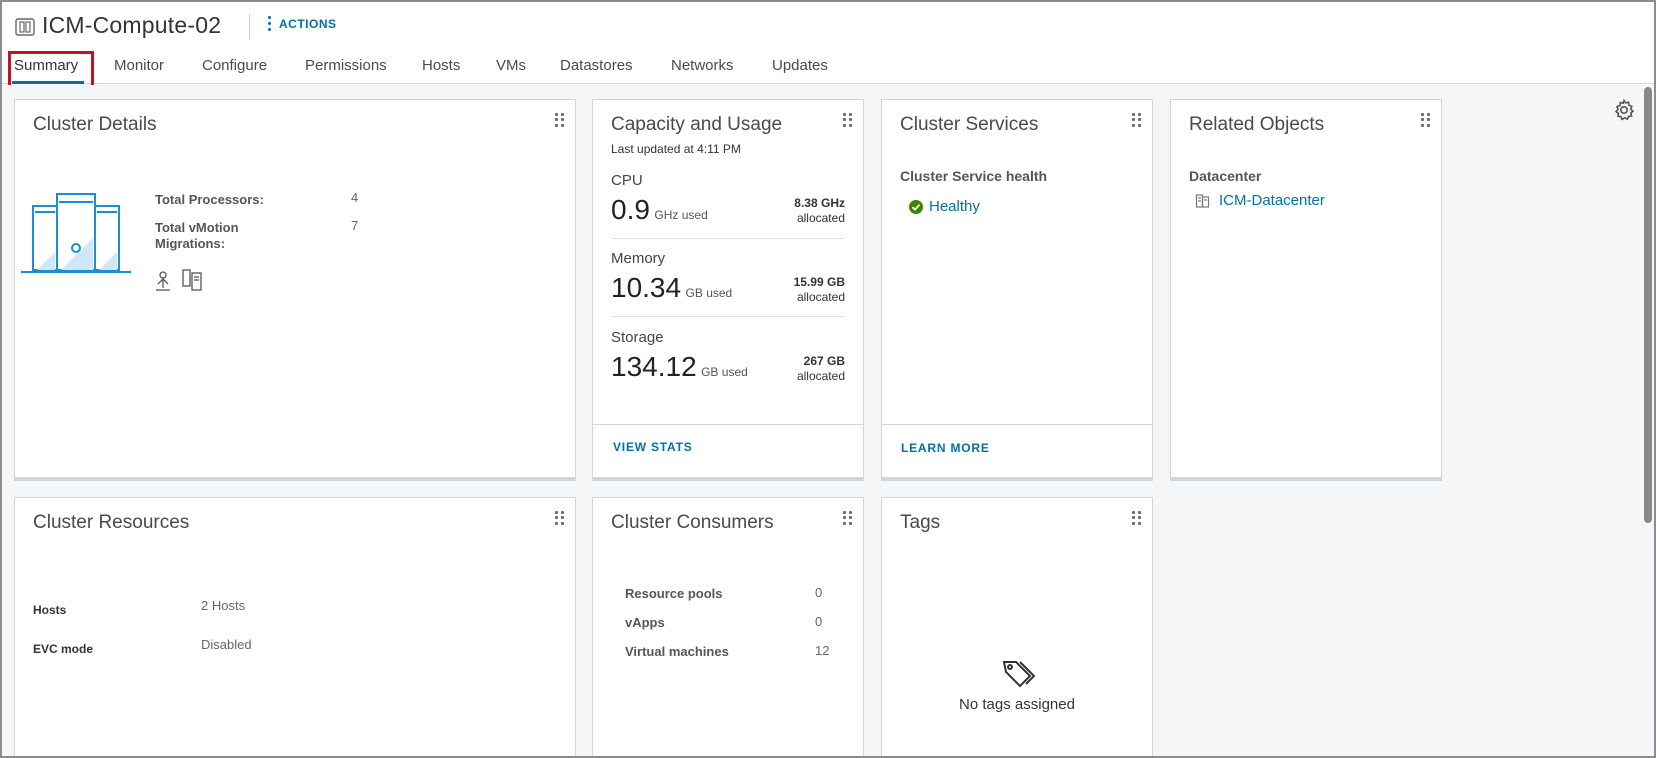 The width and height of the screenshot is (1656, 758). I want to click on ha-icon, so click(163, 281).